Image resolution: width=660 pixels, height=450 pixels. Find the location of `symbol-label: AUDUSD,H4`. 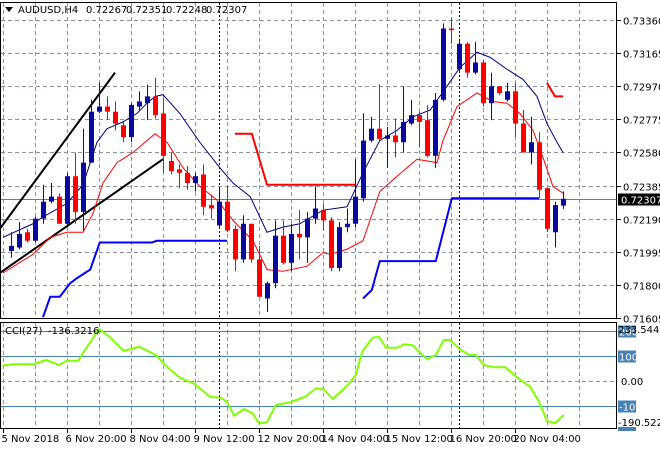

symbol-label: AUDUSD,H4 is located at coordinates (48, 10).